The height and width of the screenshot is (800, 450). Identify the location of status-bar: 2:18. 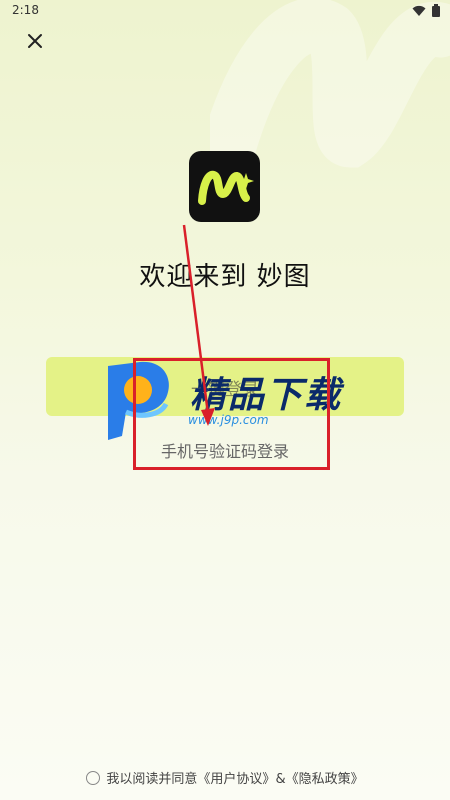
(225, 11).